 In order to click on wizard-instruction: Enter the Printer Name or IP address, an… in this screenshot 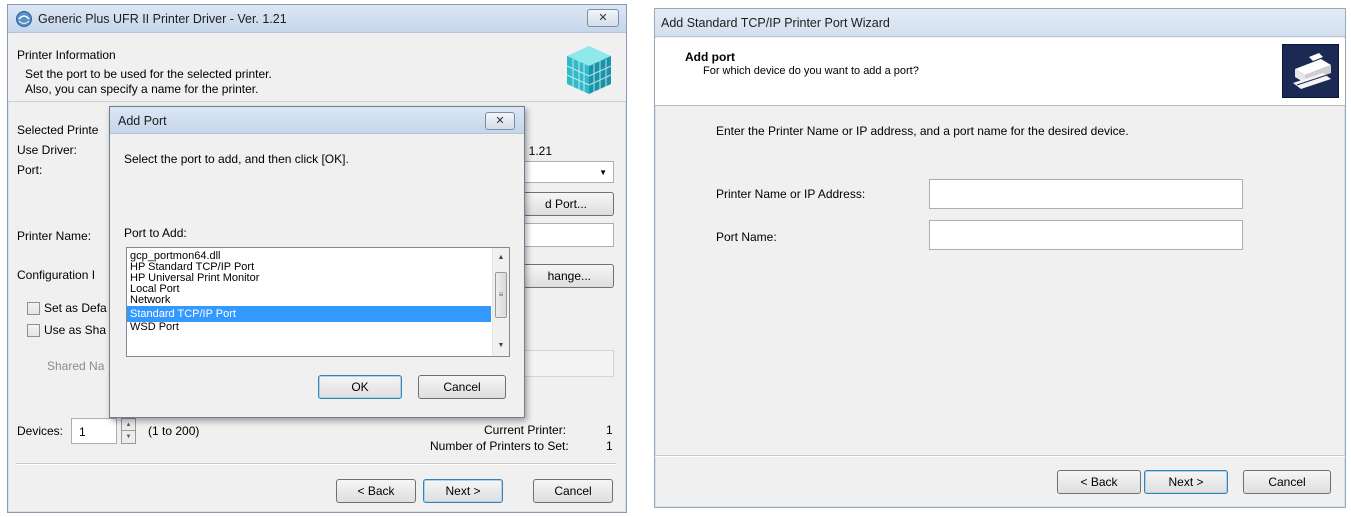, I will do `click(922, 131)`.